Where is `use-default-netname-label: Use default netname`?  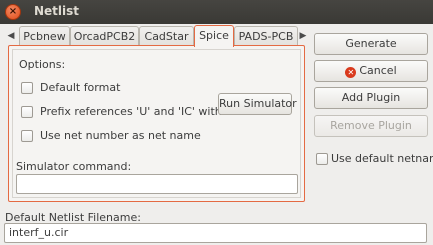
use-default-netname-label: Use default netname is located at coordinates (382, 158).